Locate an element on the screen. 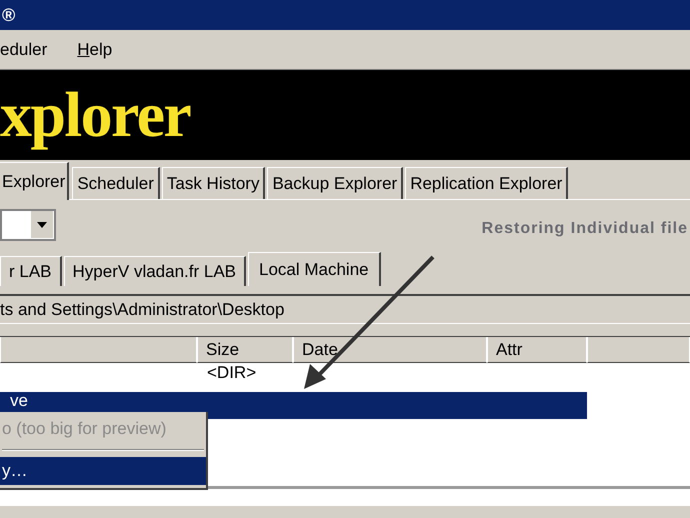 Image resolution: width=690 pixels, height=518 pixels. dropdown is located at coordinates (28, 225).